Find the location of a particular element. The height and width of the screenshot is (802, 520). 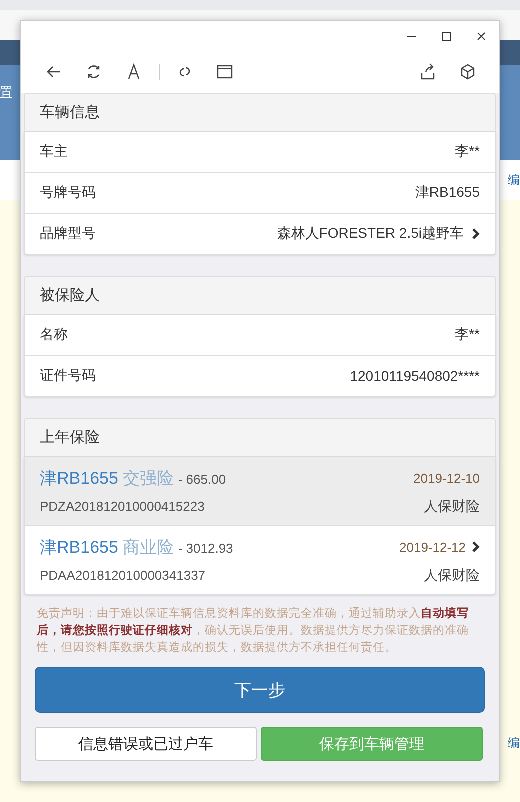

policy-date: 2019-12-10 is located at coordinates (447, 478).